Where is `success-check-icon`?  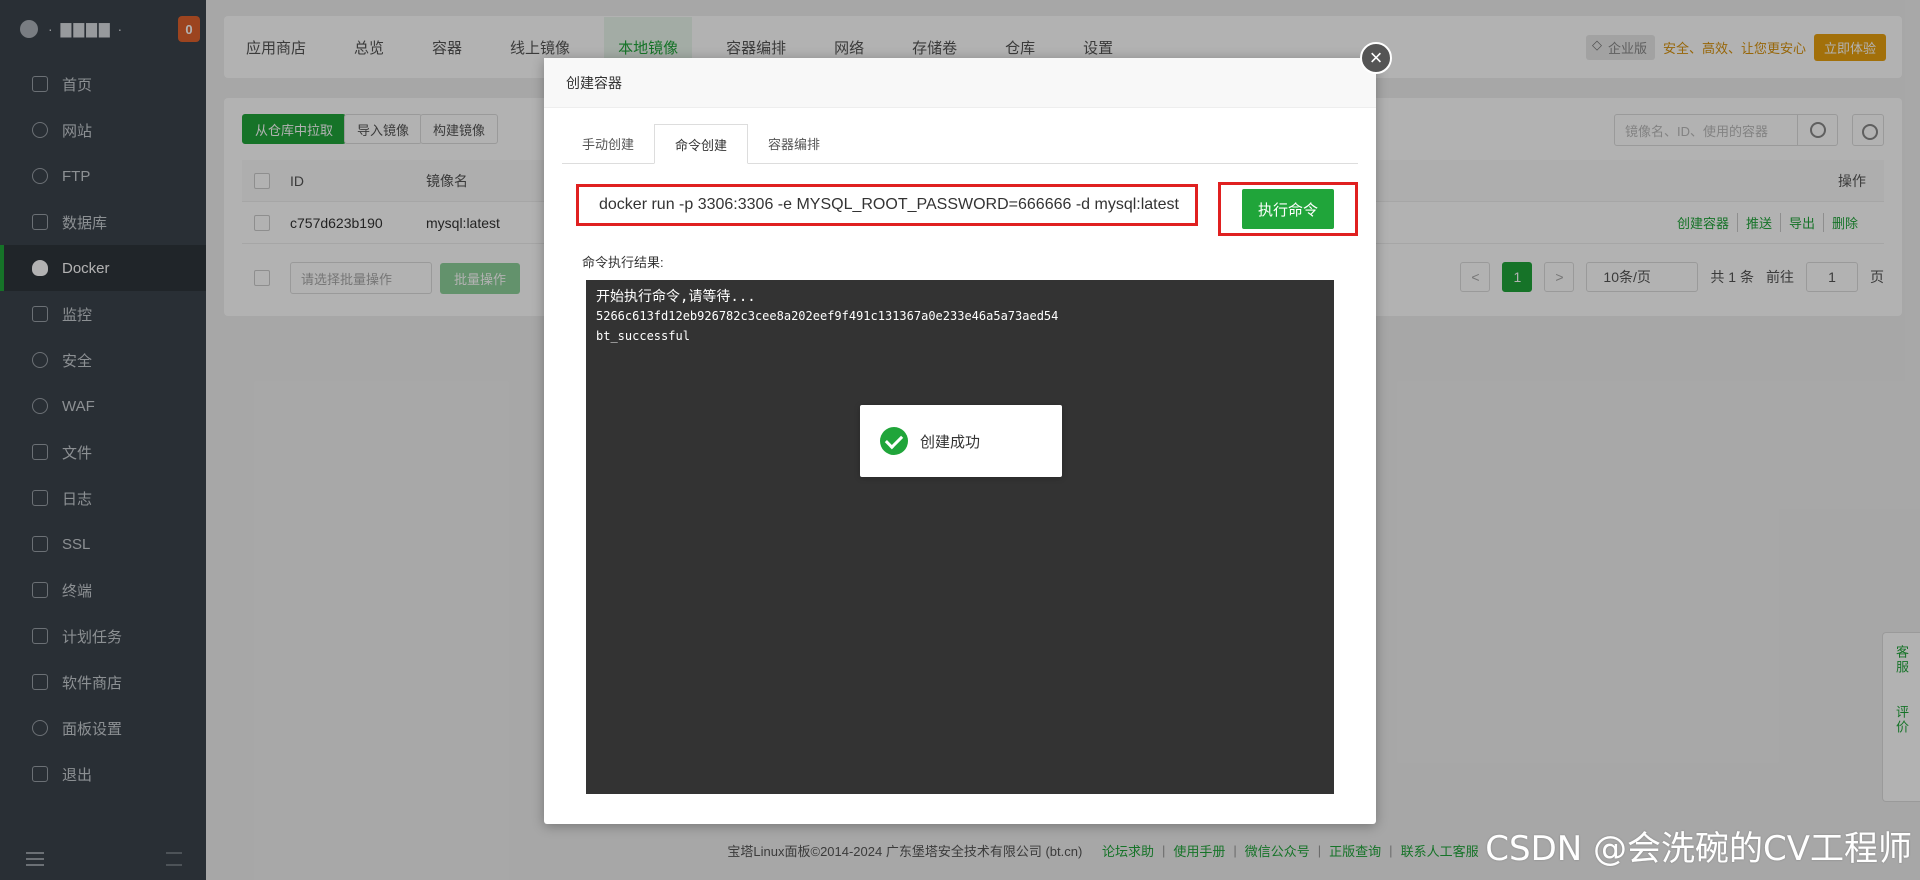 success-check-icon is located at coordinates (894, 441).